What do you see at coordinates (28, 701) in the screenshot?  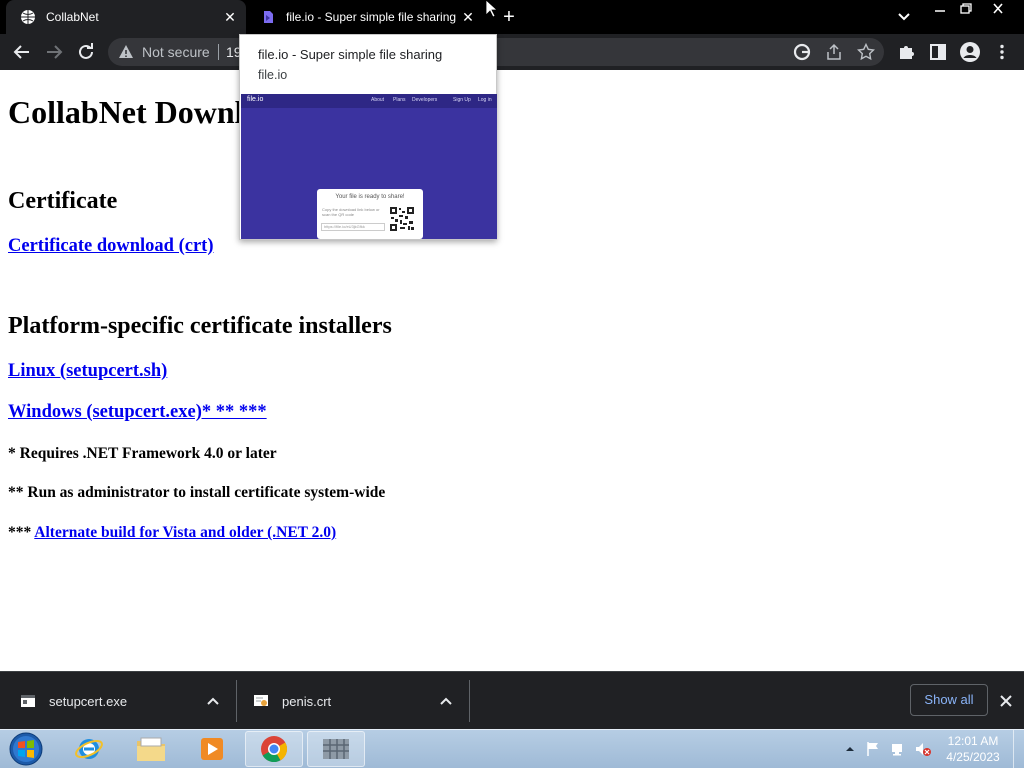 I see `exe-file-icon` at bounding box center [28, 701].